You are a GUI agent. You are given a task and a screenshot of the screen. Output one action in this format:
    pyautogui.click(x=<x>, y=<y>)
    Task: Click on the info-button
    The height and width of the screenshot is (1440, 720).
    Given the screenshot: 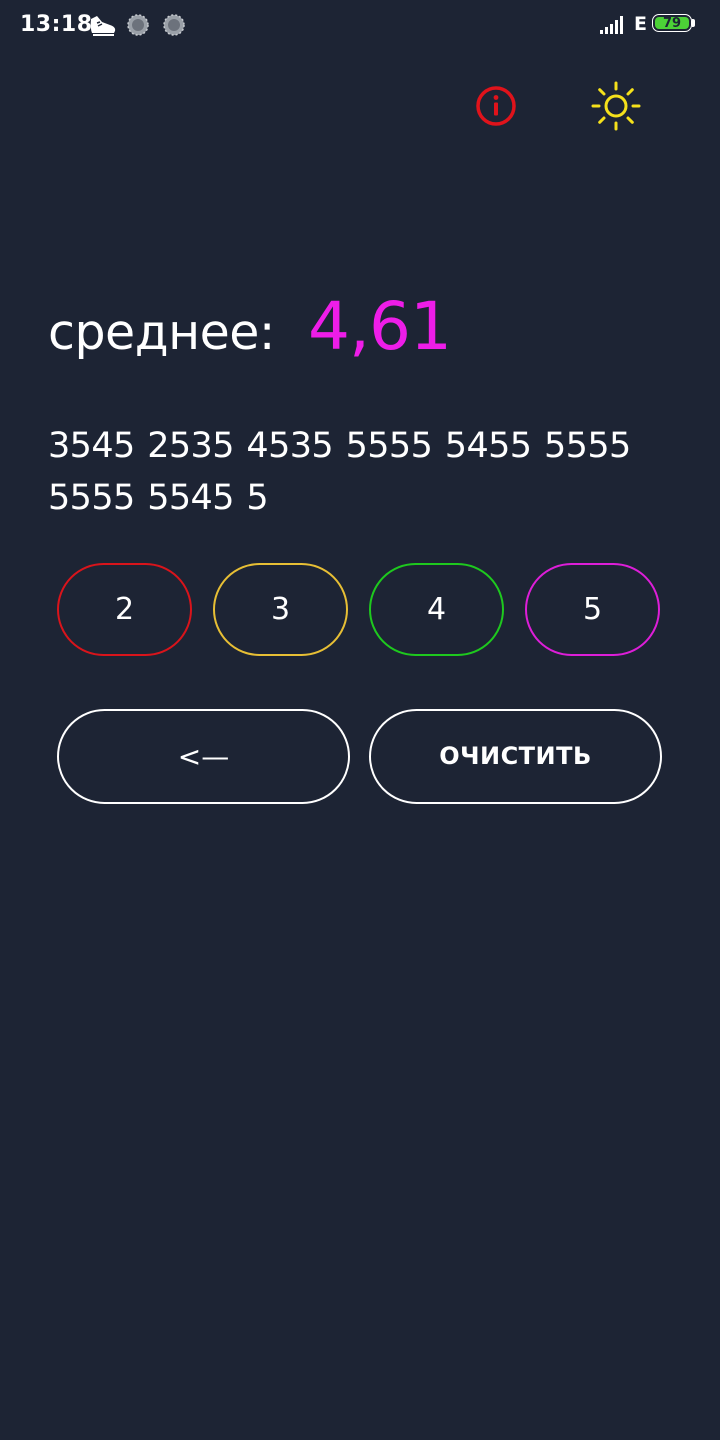 What is the action you would take?
    pyautogui.click(x=496, y=106)
    